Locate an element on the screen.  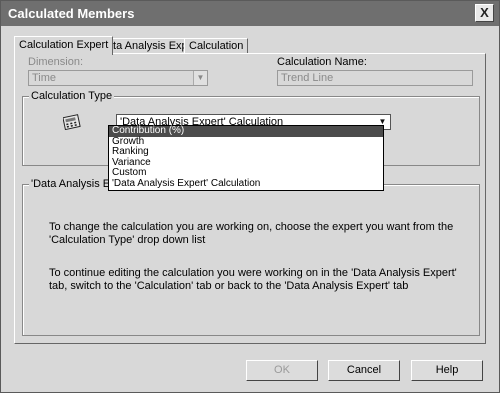
tab-label: Calculation Expert is located at coordinates (64, 45).